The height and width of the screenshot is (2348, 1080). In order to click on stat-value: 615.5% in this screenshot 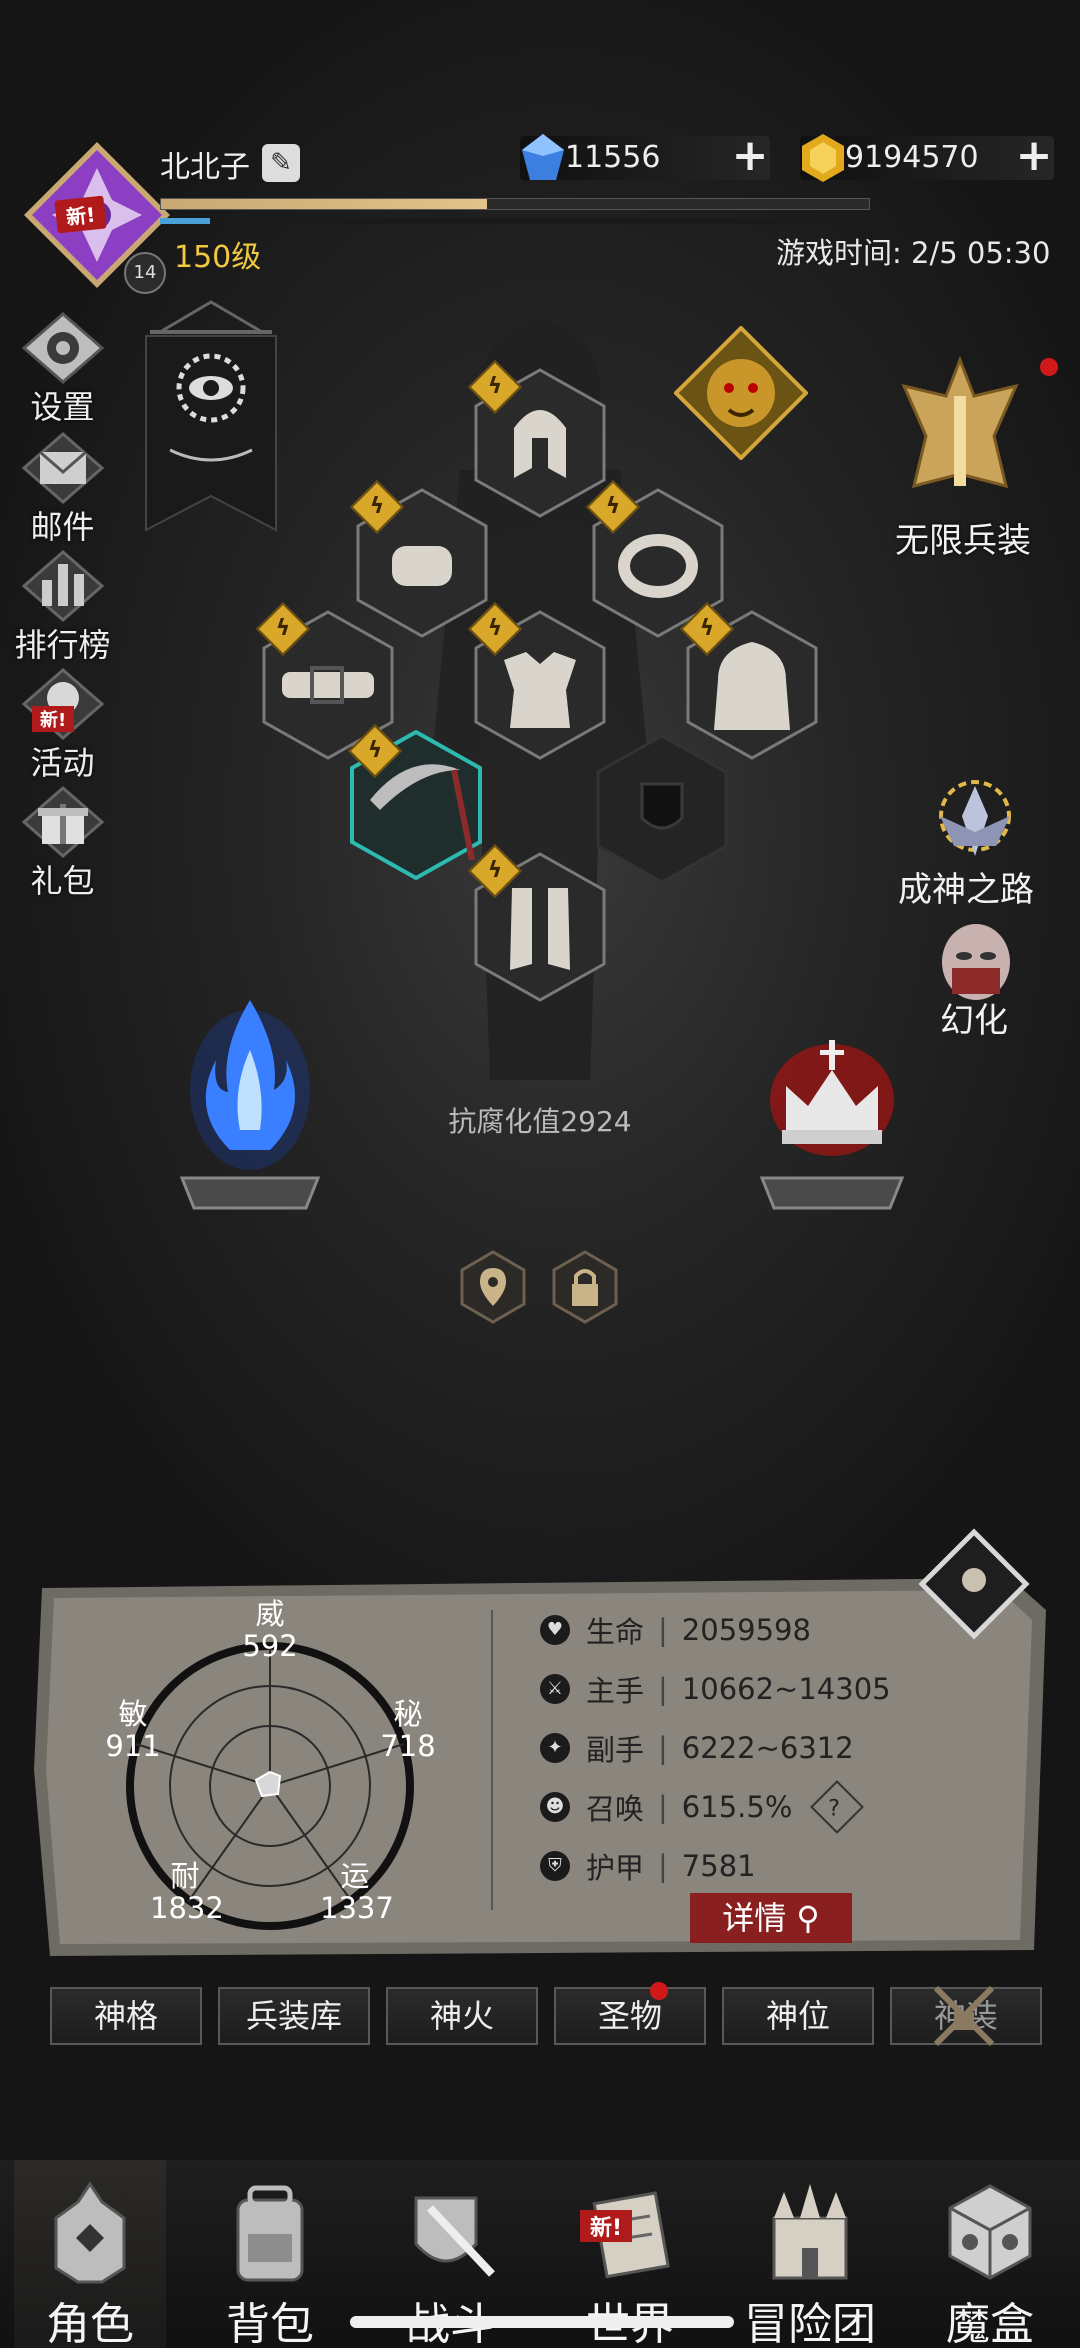, I will do `click(737, 1806)`.